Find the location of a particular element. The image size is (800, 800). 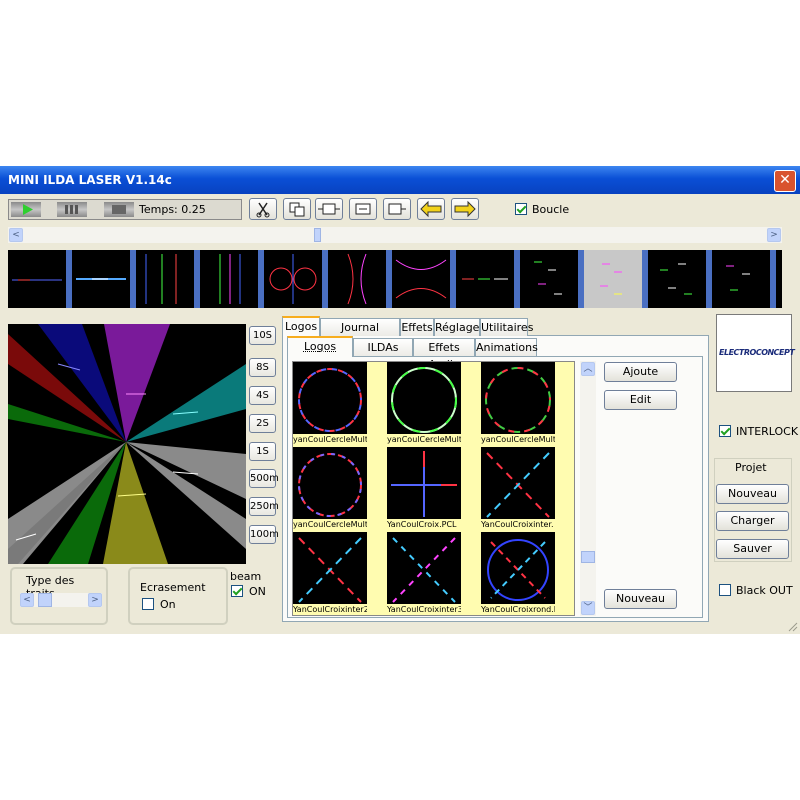

stretch-icon is located at coordinates (329, 209).